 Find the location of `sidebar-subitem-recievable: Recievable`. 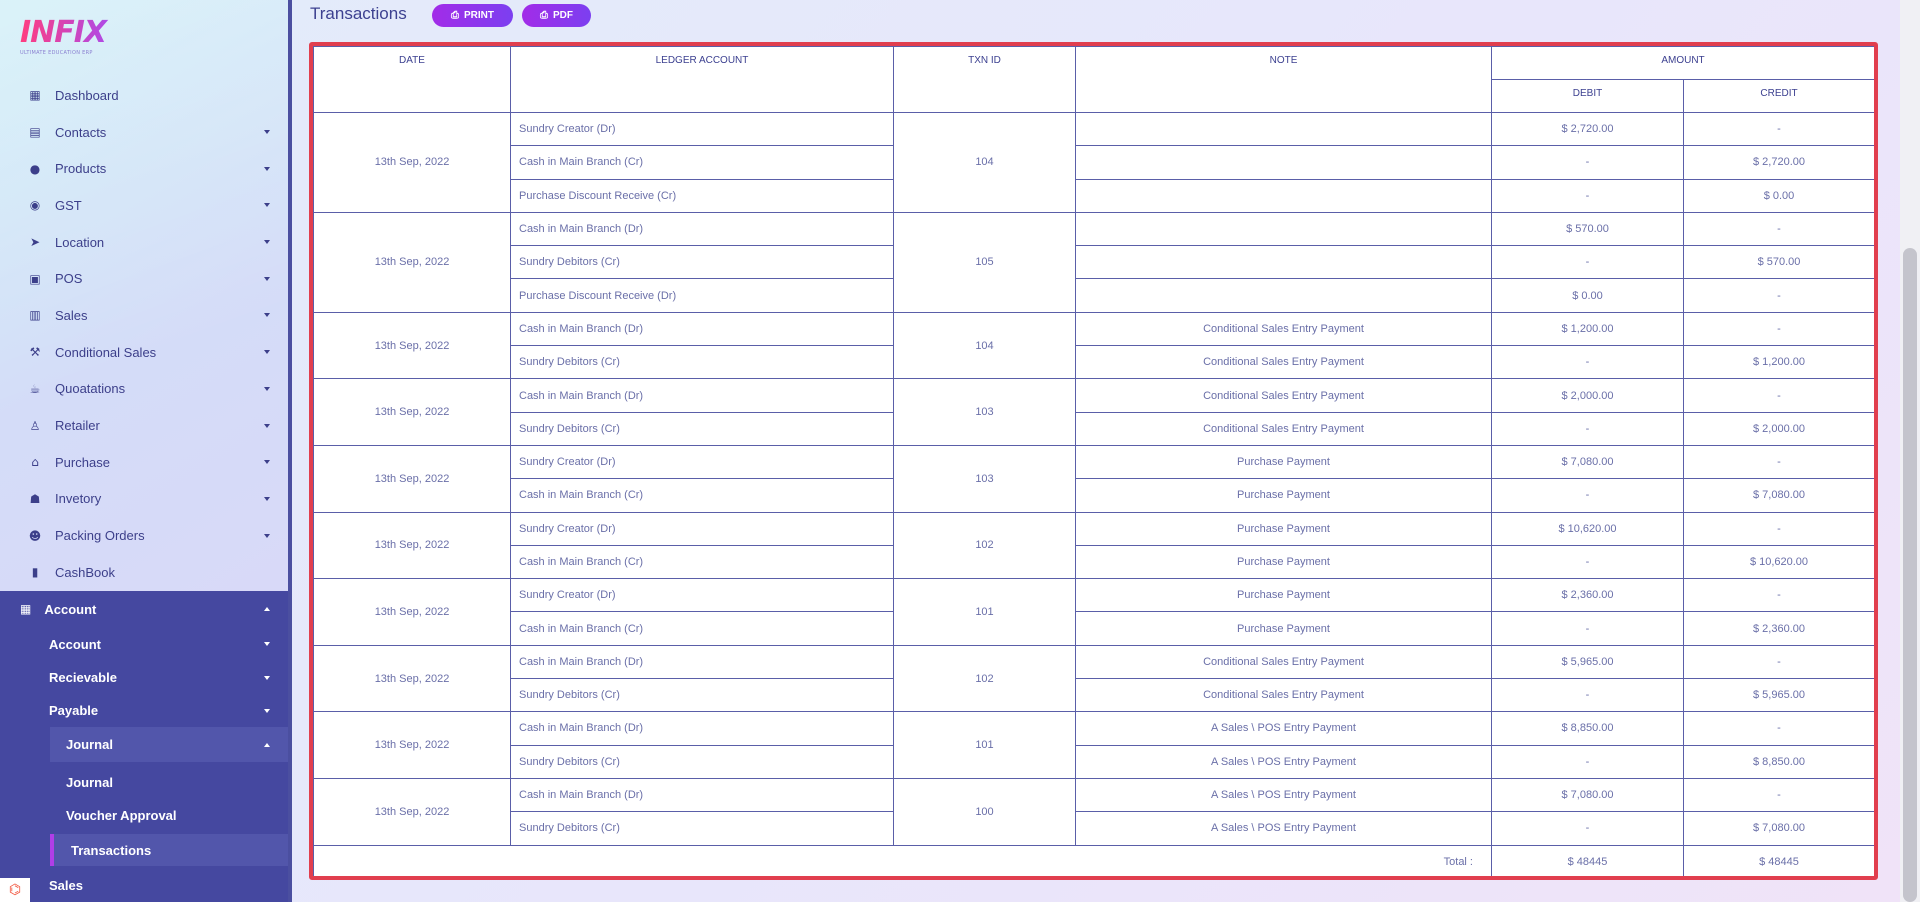

sidebar-subitem-recievable: Recievable is located at coordinates (144, 677).